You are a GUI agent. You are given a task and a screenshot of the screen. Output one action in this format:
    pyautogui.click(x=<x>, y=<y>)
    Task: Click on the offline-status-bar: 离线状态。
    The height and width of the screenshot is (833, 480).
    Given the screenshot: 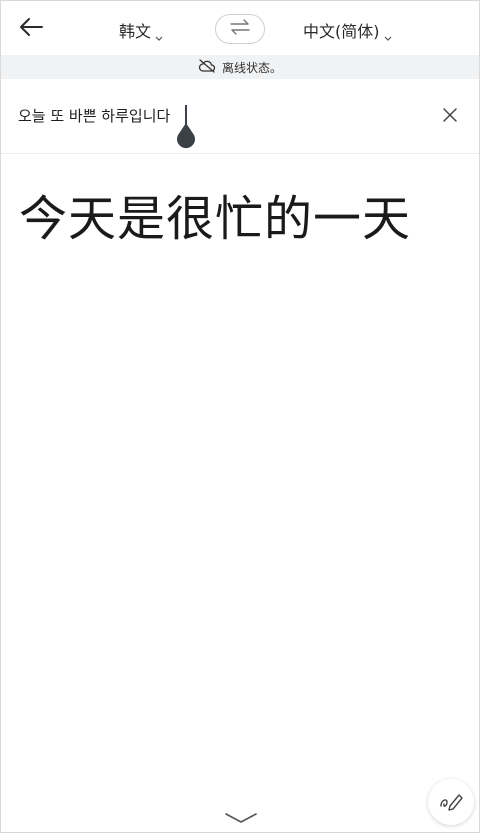 What is the action you would take?
    pyautogui.click(x=240, y=67)
    